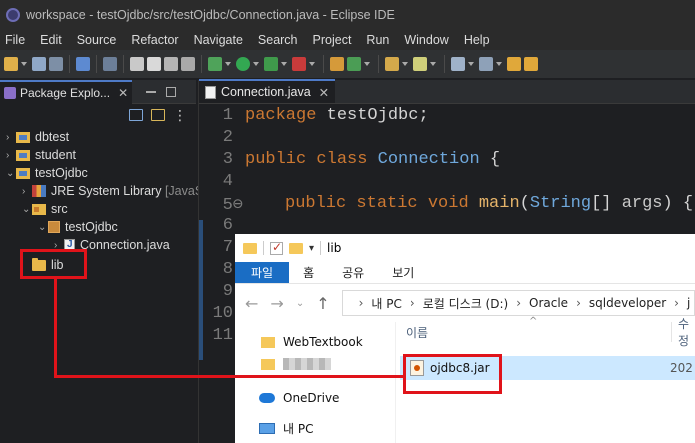 The width and height of the screenshot is (695, 443). Describe the element at coordinates (180, 115) in the screenshot. I see `view-menu-icon: ⋮` at that location.